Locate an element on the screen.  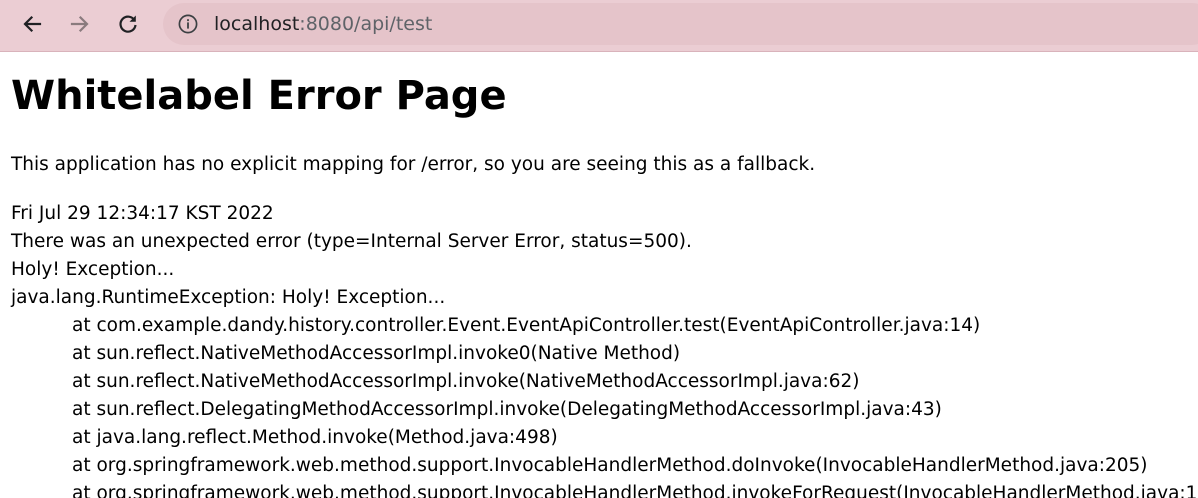
forward-button is located at coordinates (80, 24).